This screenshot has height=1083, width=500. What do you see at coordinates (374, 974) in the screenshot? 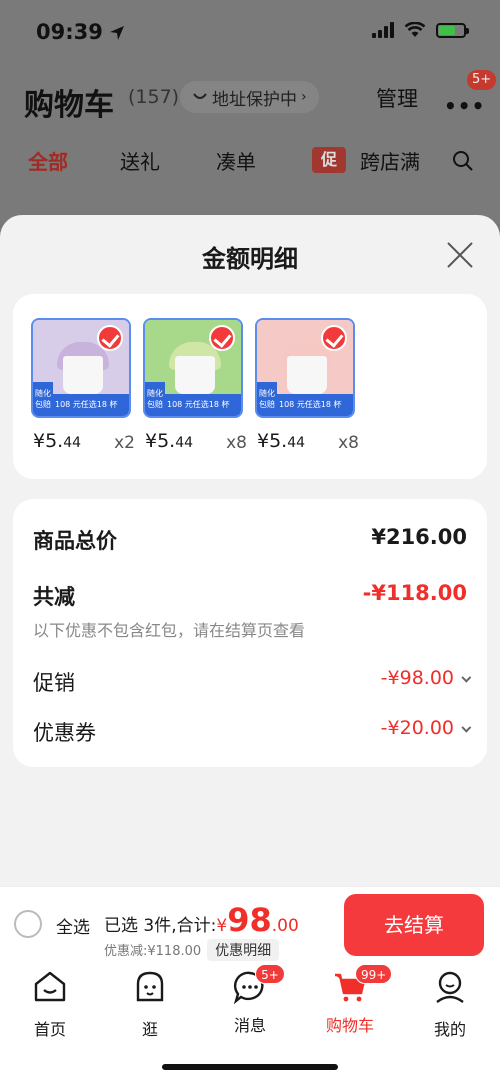
I see `cart-badge: 99+` at bounding box center [374, 974].